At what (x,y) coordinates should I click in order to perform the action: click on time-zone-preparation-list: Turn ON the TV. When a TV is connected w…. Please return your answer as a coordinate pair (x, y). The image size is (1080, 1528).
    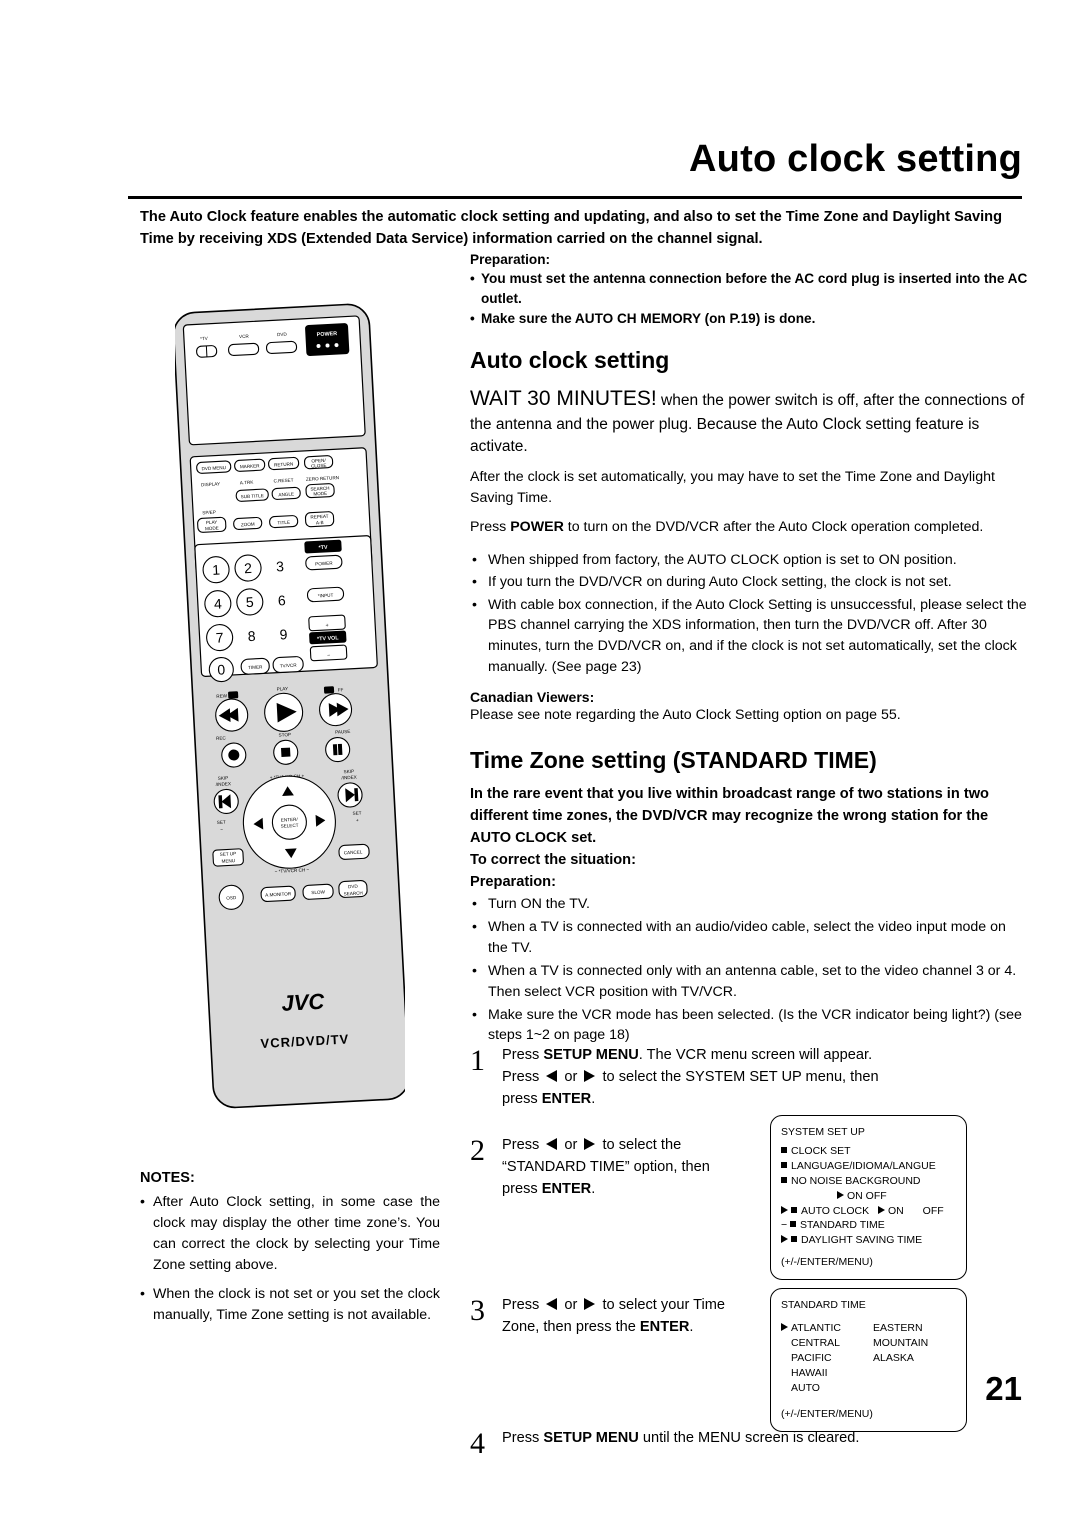
    Looking at the image, I should click on (749, 970).